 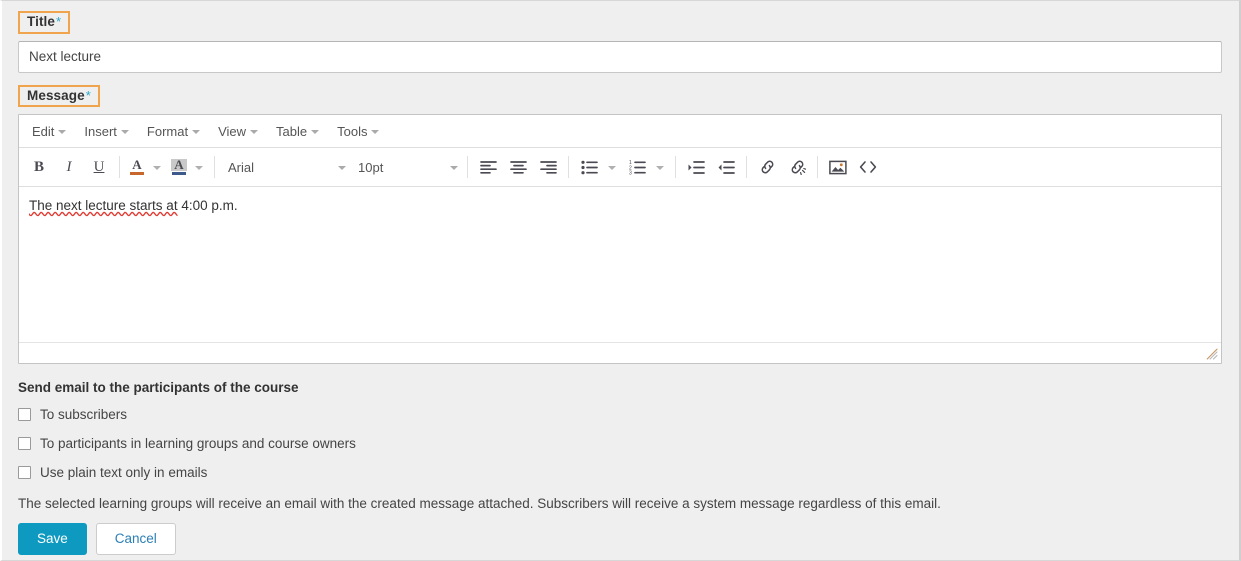 I want to click on background-color-chevron-down-icon, so click(x=199, y=168).